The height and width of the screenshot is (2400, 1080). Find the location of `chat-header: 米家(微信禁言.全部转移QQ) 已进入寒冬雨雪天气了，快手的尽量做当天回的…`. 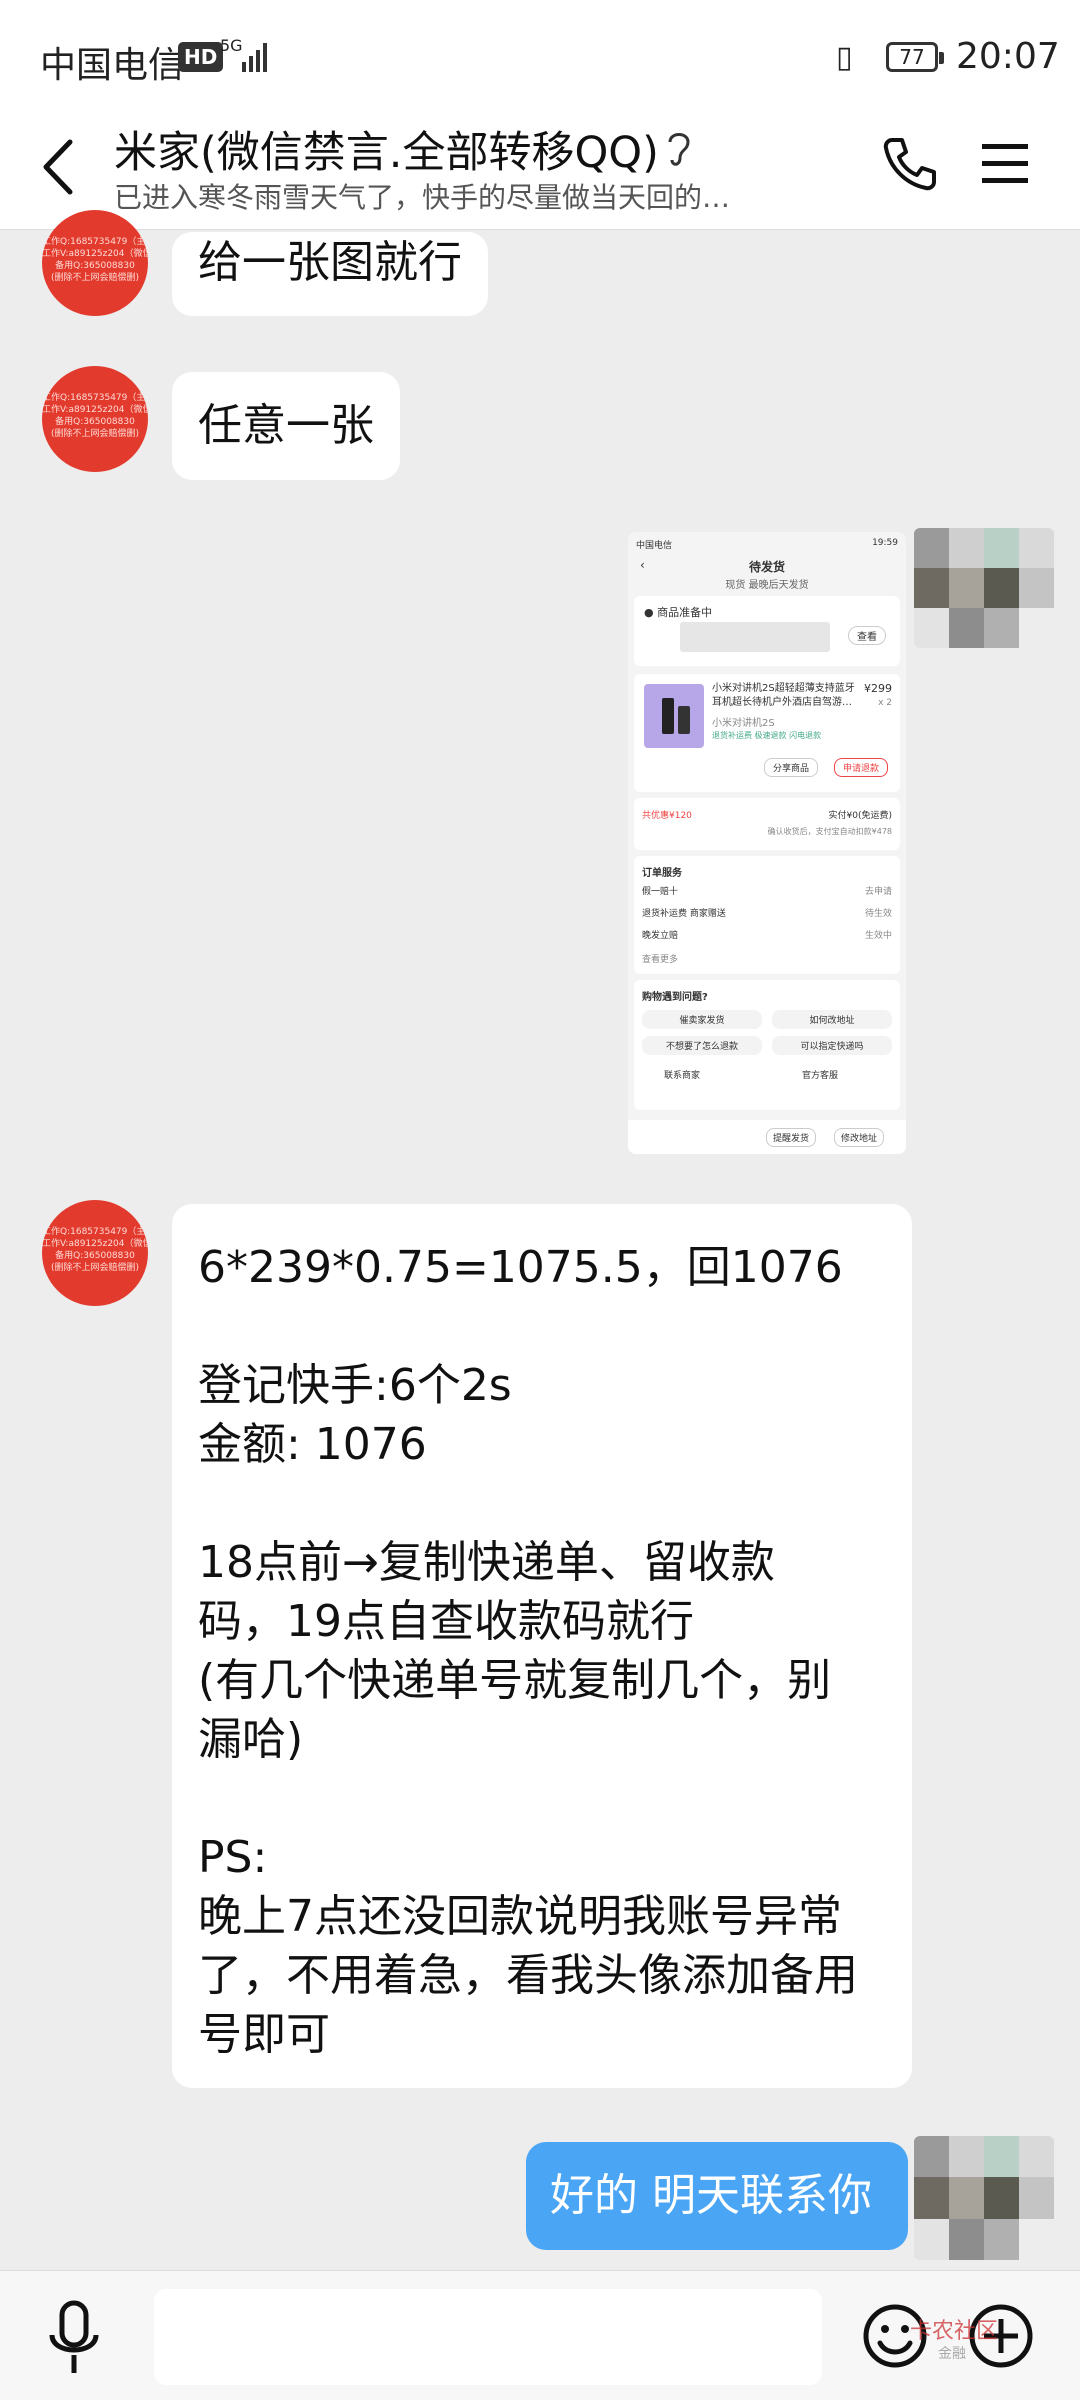

chat-header: 米家(微信禁言.全部转移QQ) 已进入寒冬雨雪天气了，快手的尽量做当天回的… is located at coordinates (540, 170).